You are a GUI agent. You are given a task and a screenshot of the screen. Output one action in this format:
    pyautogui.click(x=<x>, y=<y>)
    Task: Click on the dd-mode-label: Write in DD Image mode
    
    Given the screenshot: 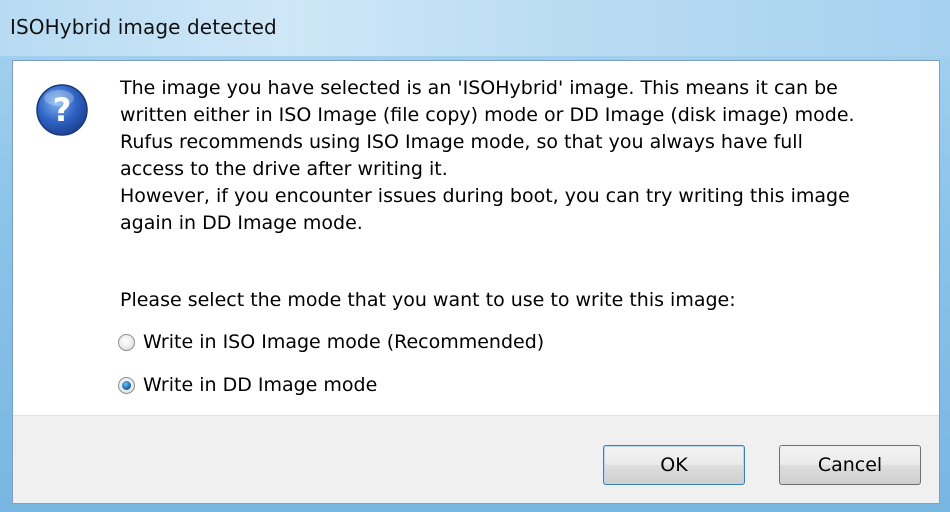 What is the action you would take?
    pyautogui.click(x=260, y=385)
    